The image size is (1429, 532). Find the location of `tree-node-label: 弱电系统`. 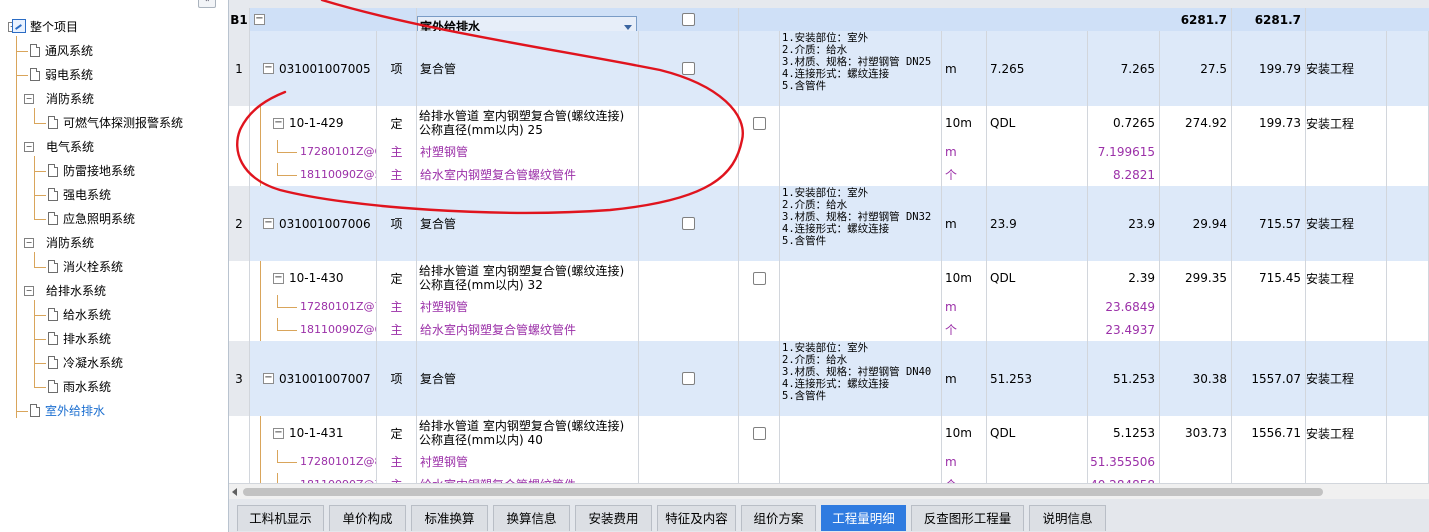

tree-node-label: 弱电系统 is located at coordinates (69, 75).